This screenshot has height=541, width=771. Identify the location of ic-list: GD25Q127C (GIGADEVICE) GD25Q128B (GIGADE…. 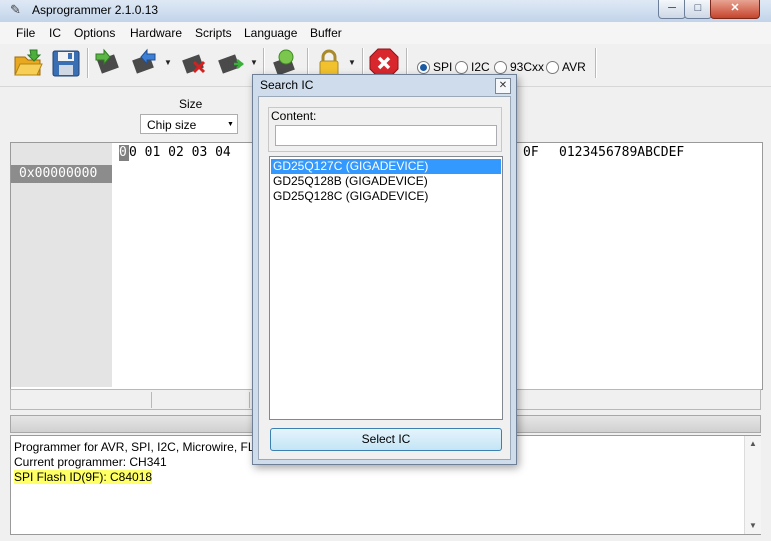
(386, 288).